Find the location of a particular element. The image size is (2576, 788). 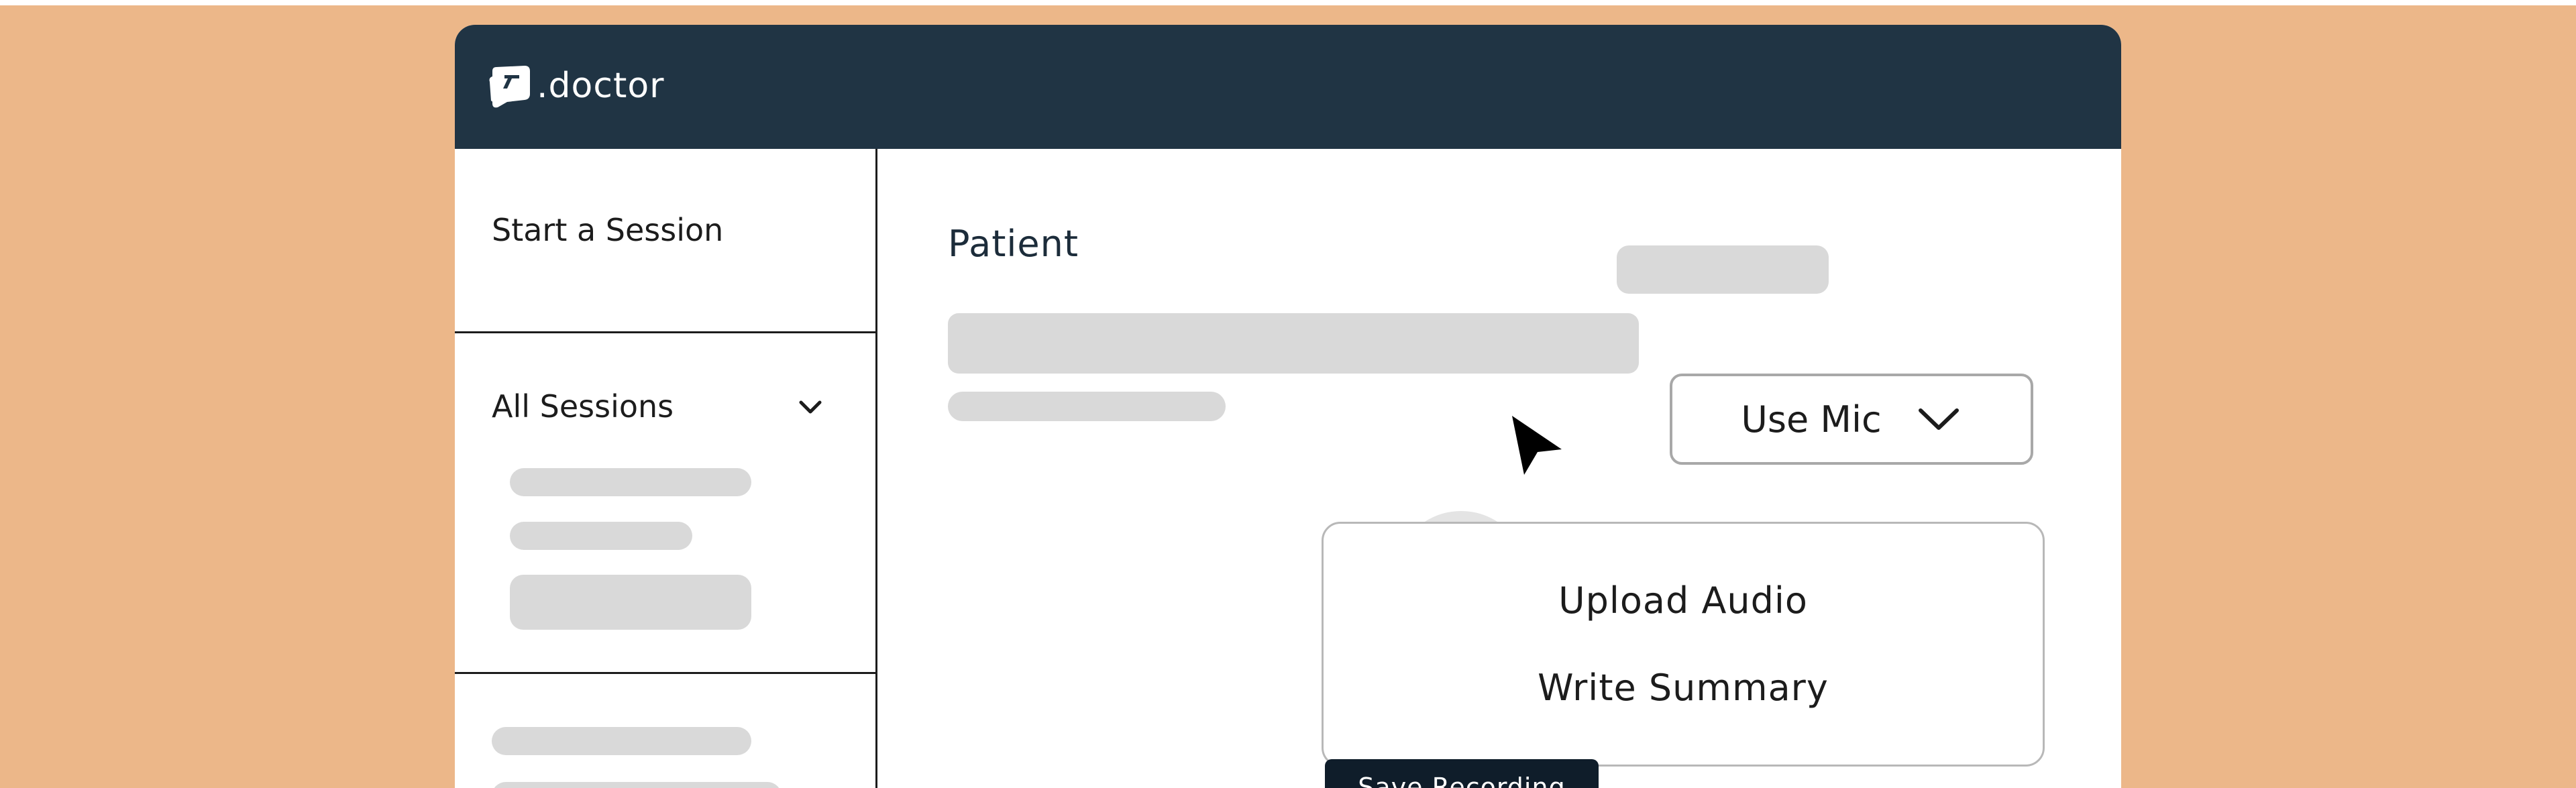

patient-name-placeholder is located at coordinates (1293, 343).